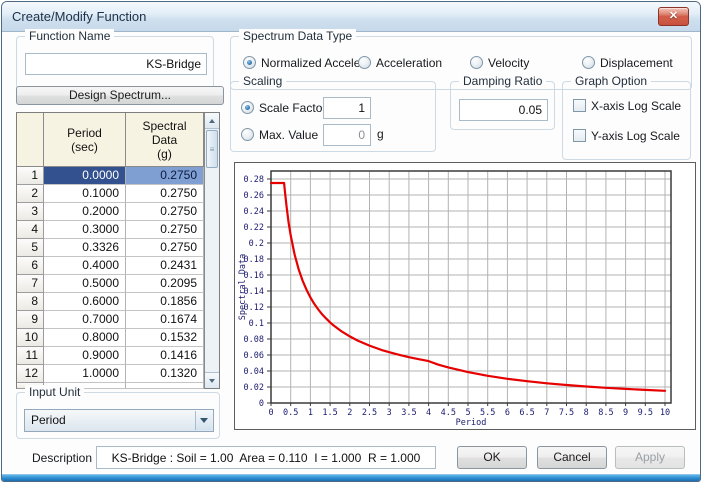 This screenshot has height=484, width=702. I want to click on ok-button: OK, so click(492, 457).